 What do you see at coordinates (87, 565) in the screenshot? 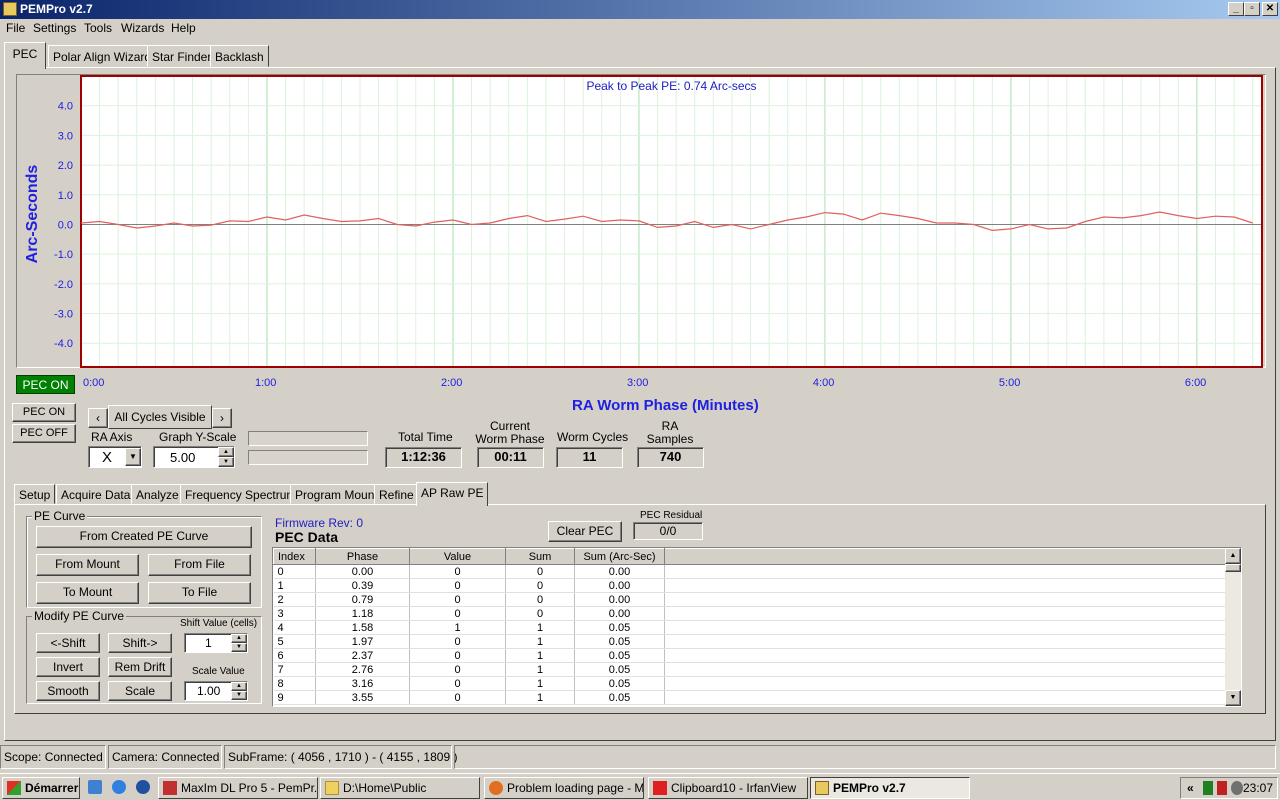
I see `from-mount-button: From Mount` at bounding box center [87, 565].